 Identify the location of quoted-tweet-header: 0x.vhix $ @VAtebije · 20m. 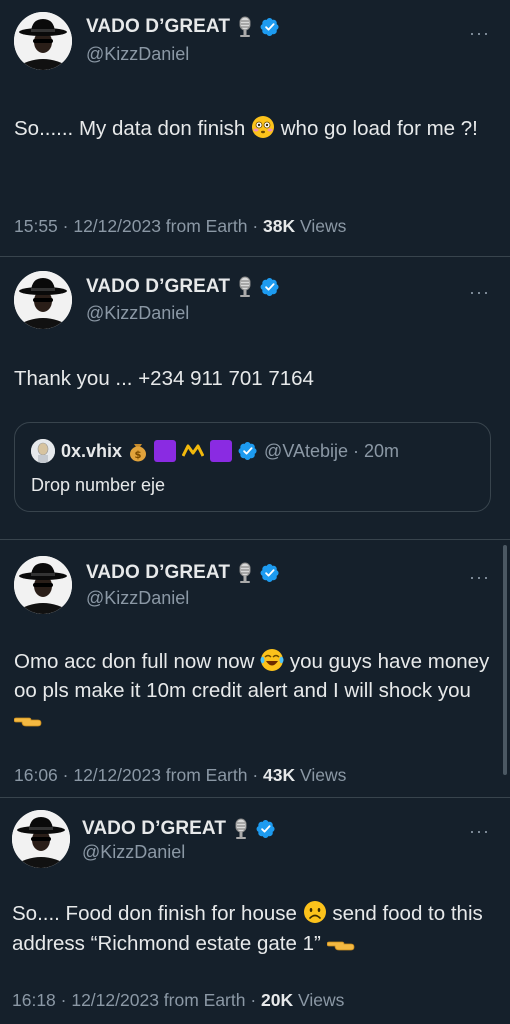
(215, 451).